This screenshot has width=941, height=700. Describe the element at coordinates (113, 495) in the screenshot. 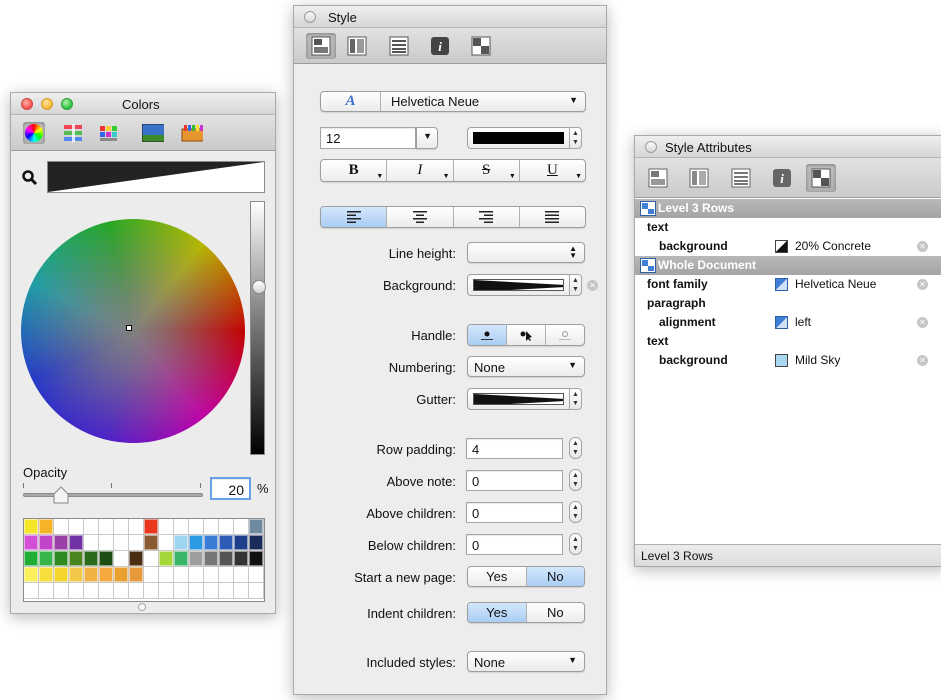

I see `opacity-slider-track` at that location.